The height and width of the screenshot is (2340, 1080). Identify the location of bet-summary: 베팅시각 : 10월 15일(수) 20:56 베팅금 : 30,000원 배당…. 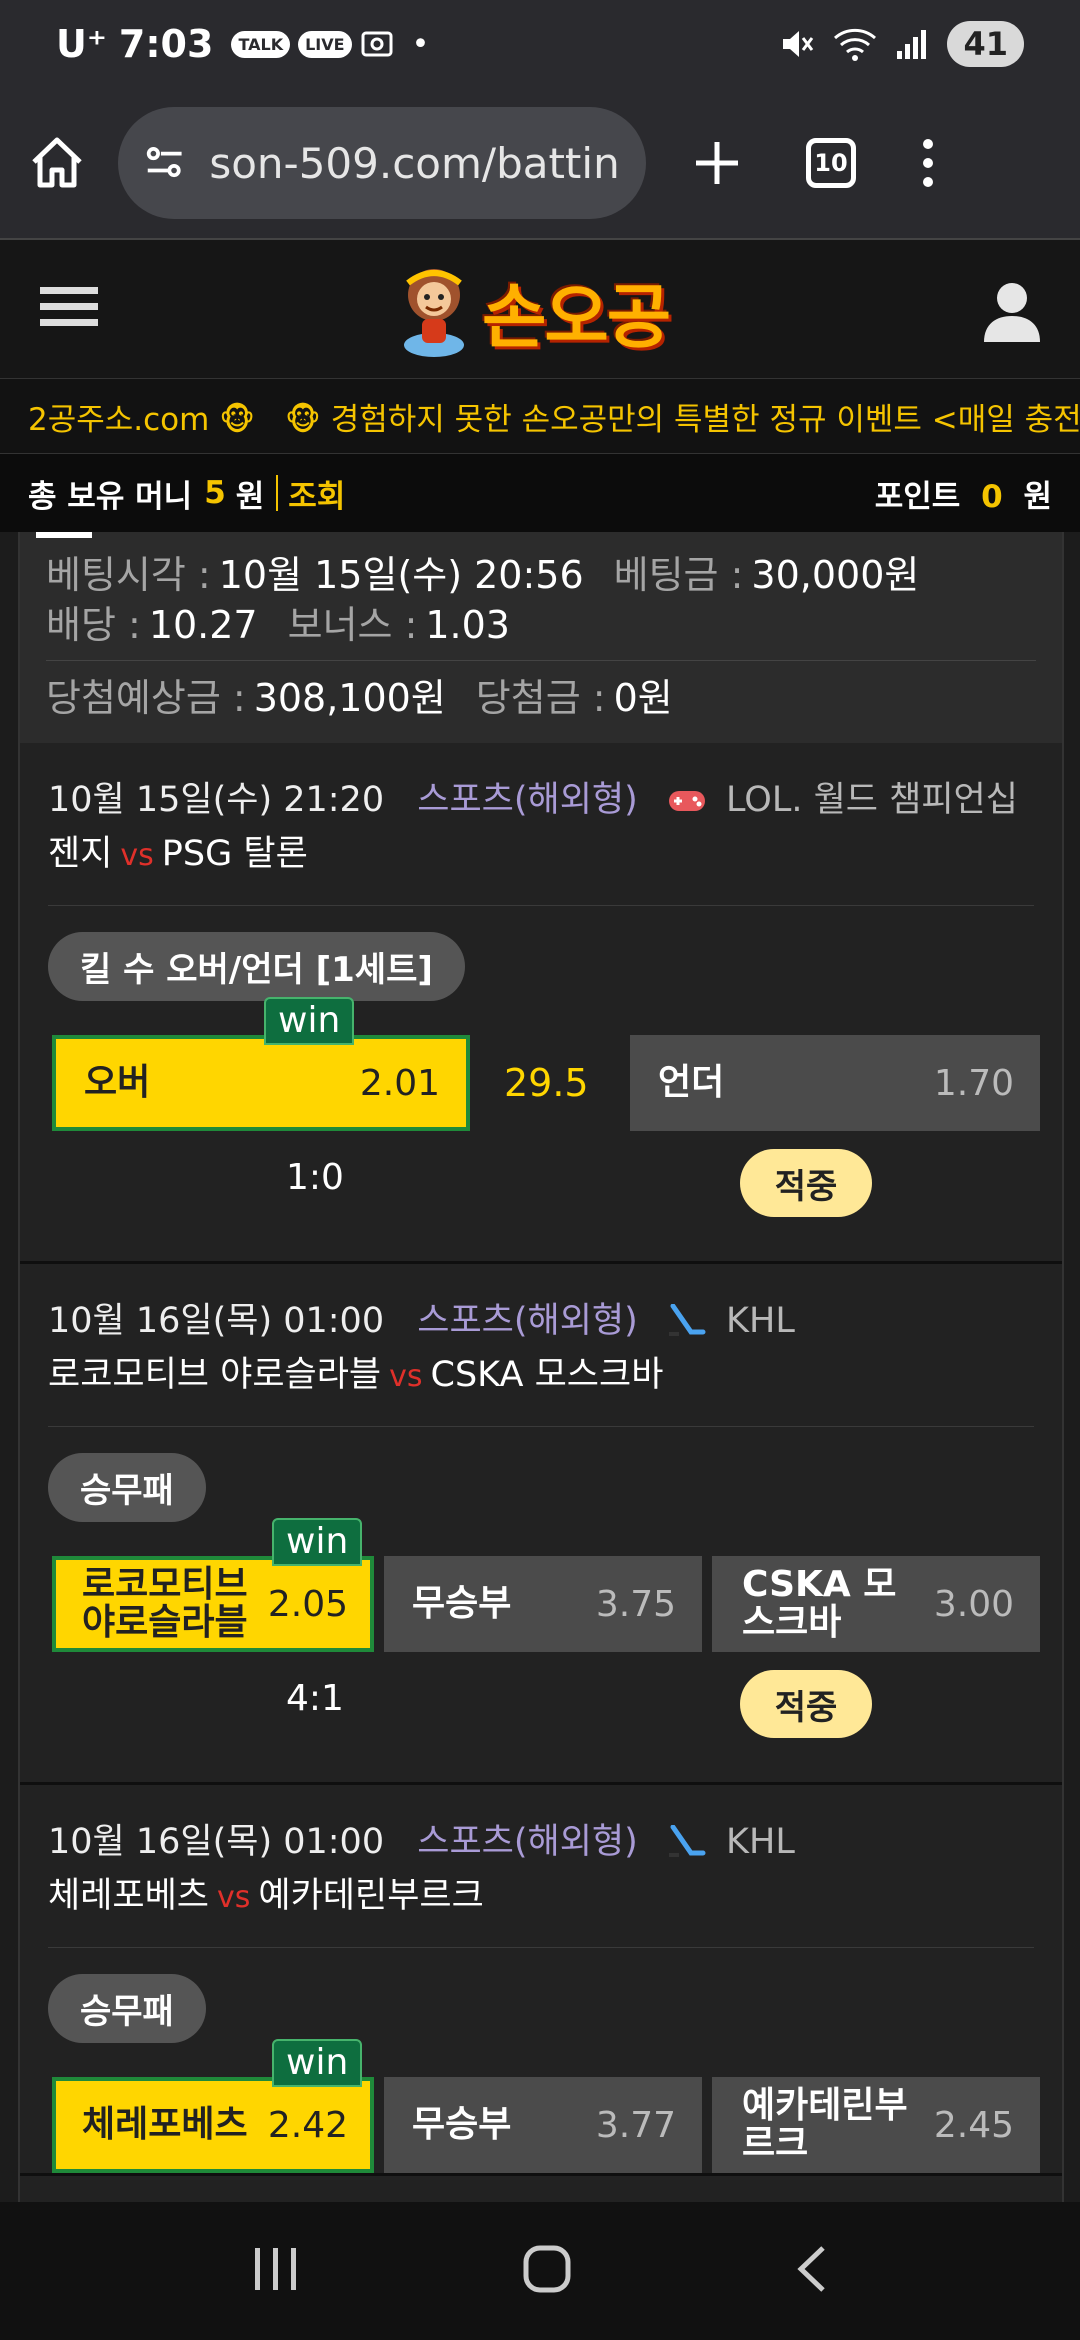
(541, 637).